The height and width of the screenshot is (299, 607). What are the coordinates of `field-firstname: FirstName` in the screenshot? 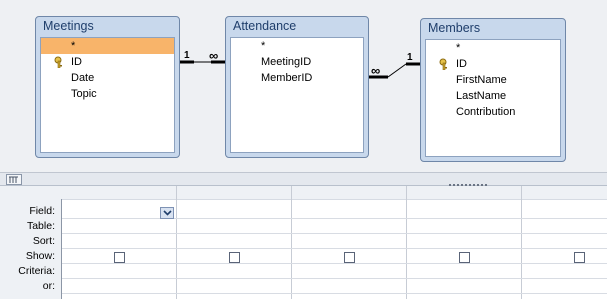 It's located at (493, 80).